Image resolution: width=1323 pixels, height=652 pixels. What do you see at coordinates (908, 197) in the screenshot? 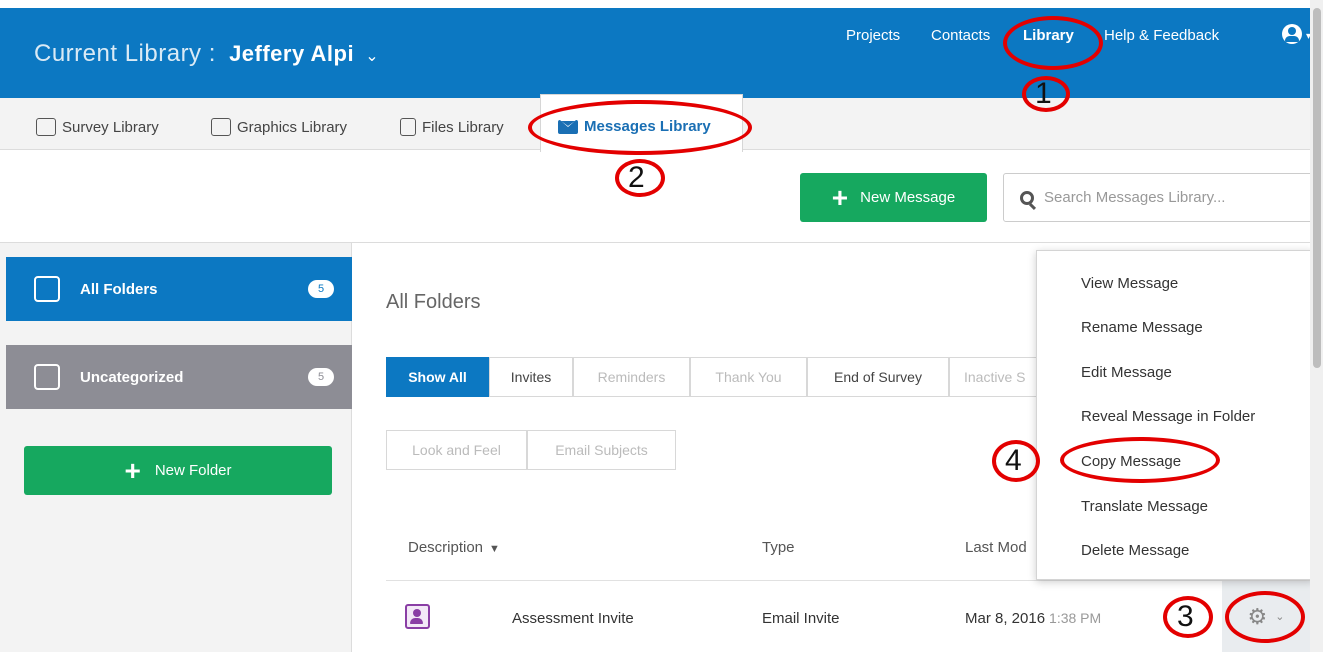
I see `new-message-label: New Message` at bounding box center [908, 197].